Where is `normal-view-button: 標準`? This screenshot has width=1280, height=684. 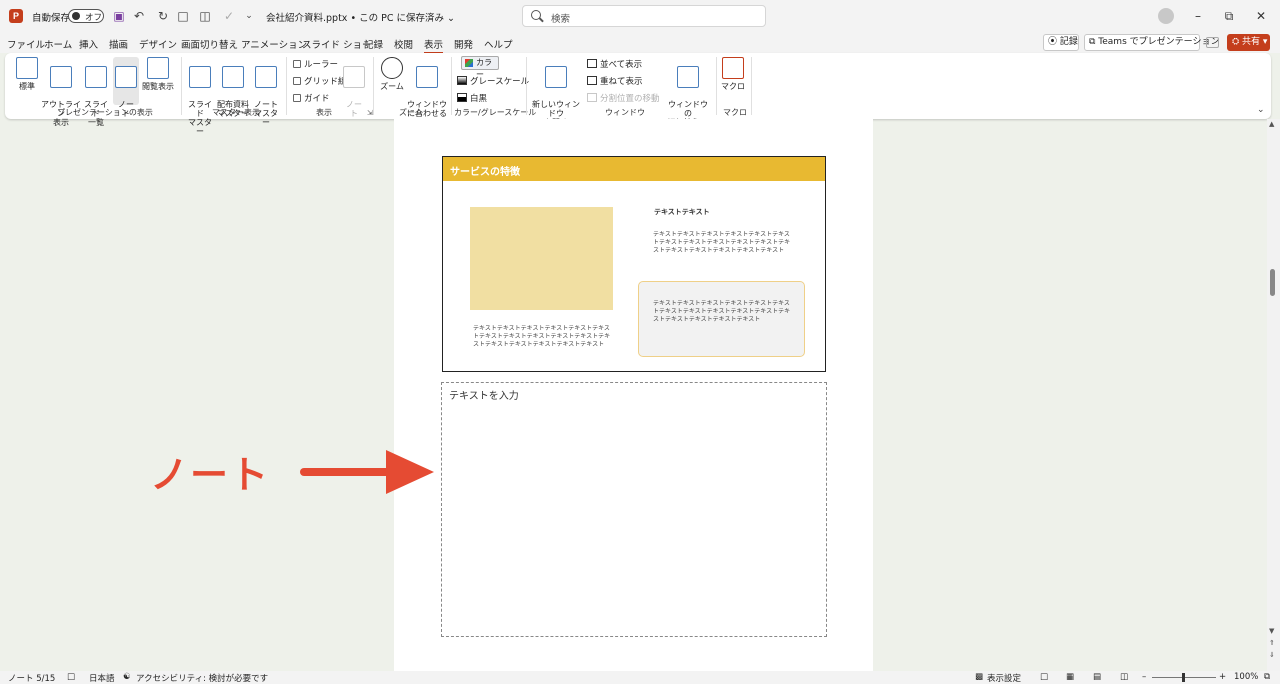 normal-view-button: 標準 is located at coordinates (27, 74).